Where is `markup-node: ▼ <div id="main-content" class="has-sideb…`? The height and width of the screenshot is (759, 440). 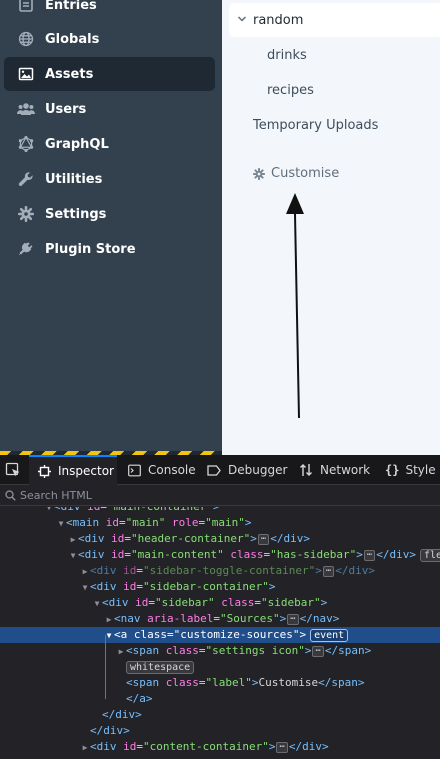
markup-node: ▼ <div id="main-content" class="has-sideb… is located at coordinates (220, 555).